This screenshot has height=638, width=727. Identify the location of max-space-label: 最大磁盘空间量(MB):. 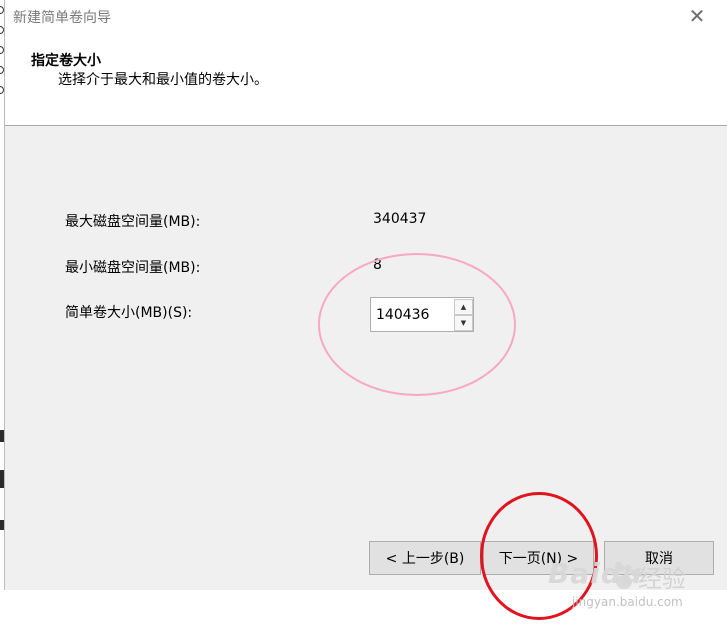
(133, 222).